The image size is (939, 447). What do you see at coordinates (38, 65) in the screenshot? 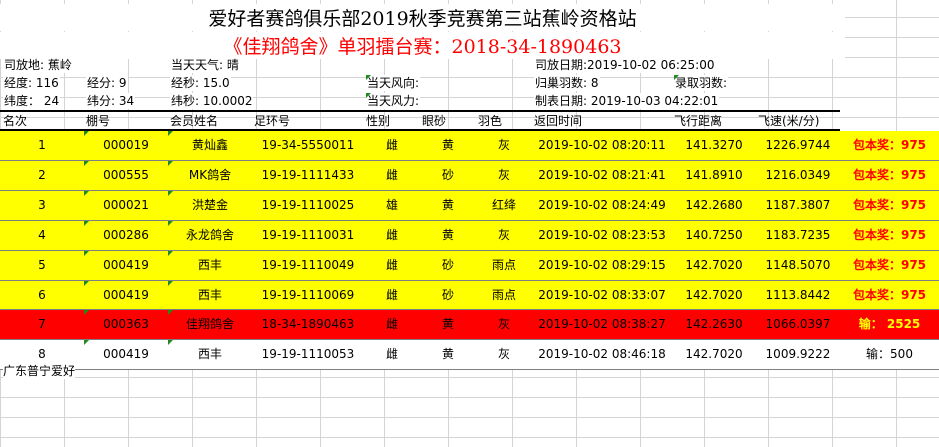
I see `release-place: 司放地: 蕉岭` at bounding box center [38, 65].